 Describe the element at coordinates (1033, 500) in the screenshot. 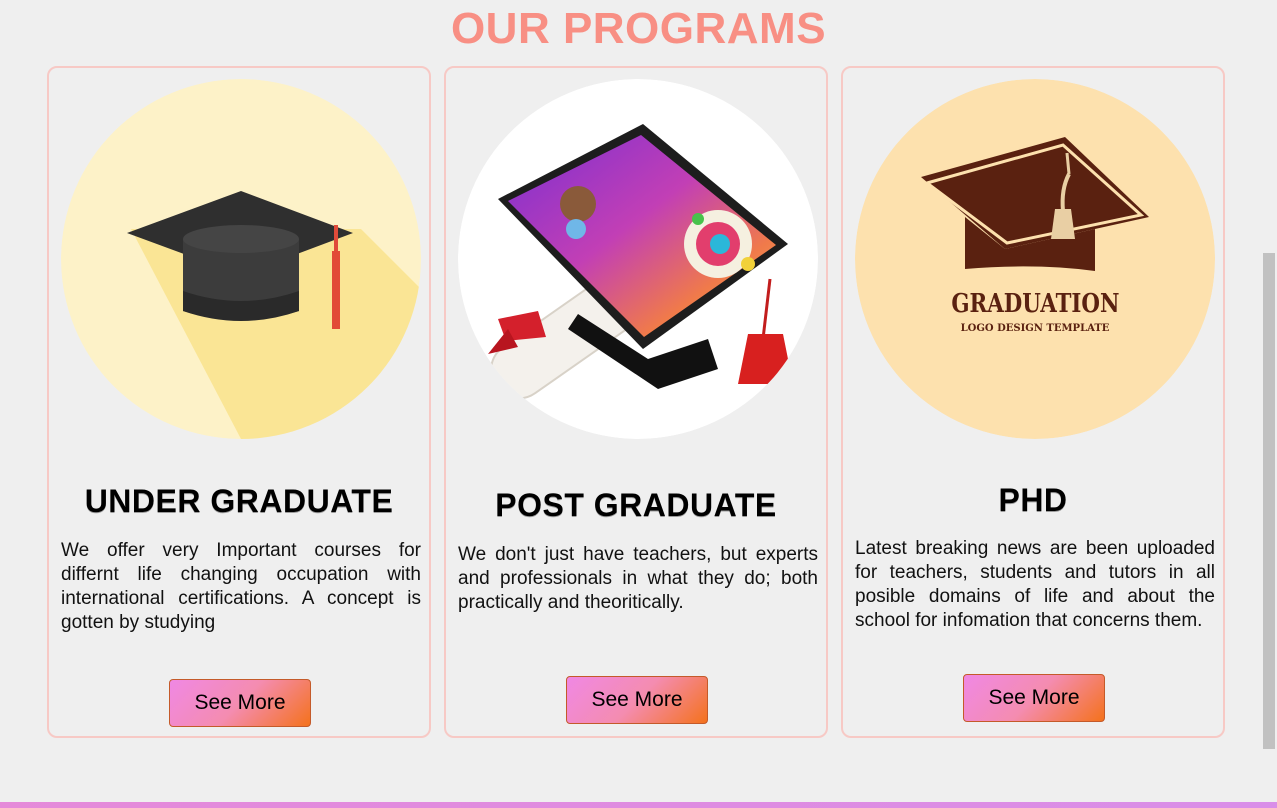

I see `program-title: PHD` at that location.